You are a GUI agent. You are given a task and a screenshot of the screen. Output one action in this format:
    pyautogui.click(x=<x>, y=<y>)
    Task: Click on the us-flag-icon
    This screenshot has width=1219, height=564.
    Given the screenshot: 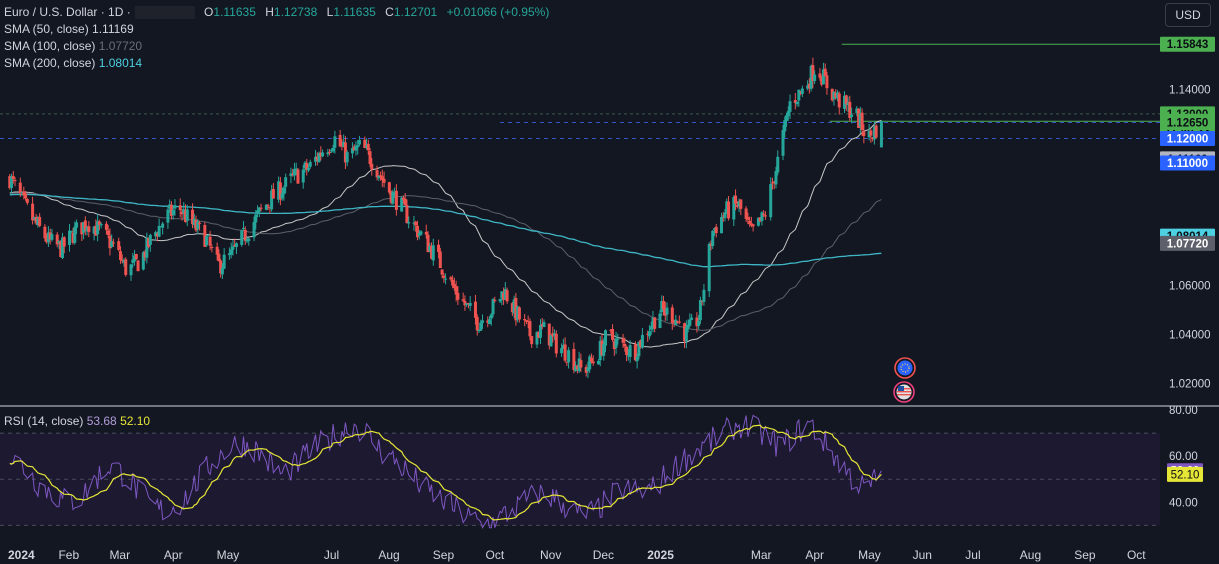 What is the action you would take?
    pyautogui.click(x=904, y=392)
    